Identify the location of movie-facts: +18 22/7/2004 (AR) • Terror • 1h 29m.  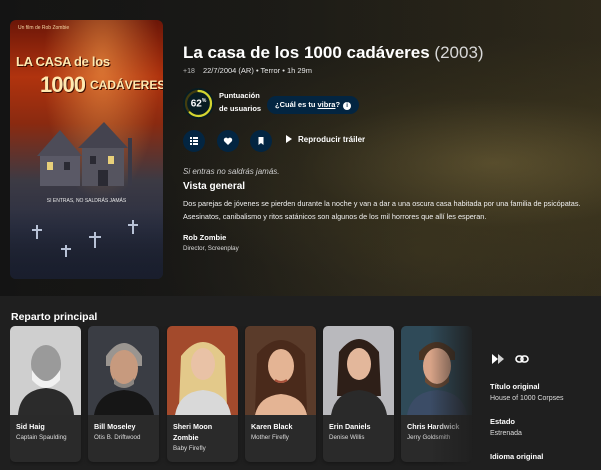
(247, 70).